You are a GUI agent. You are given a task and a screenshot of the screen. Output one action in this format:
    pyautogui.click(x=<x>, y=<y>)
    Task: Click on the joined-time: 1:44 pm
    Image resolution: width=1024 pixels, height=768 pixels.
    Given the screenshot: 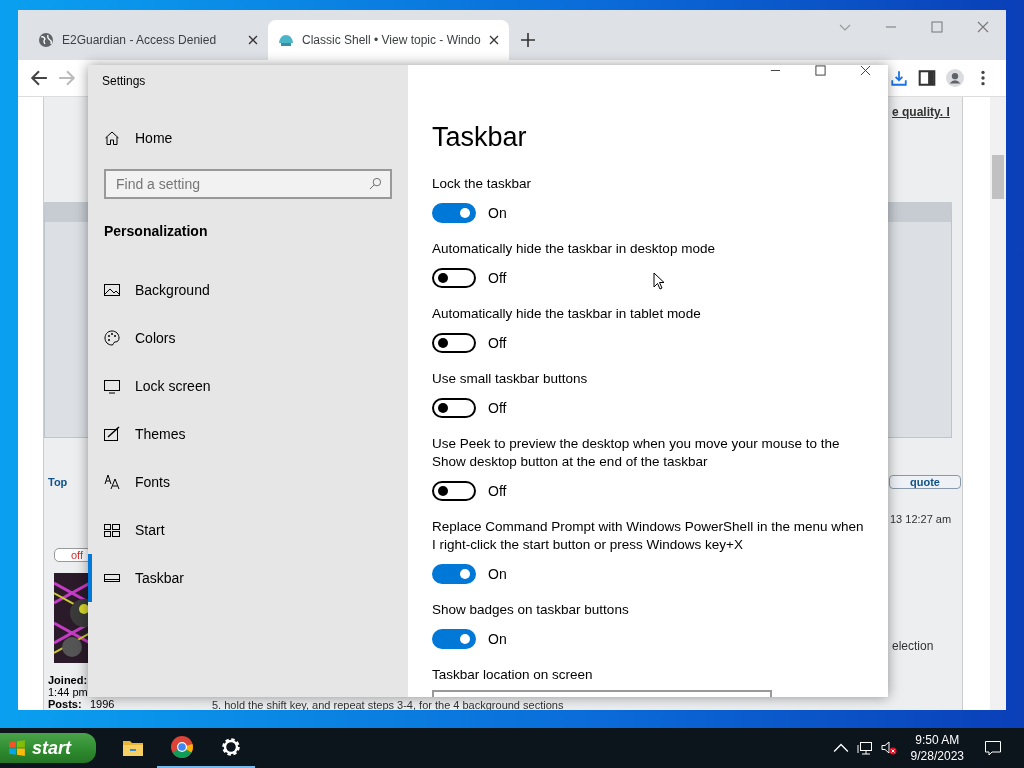 What is the action you would take?
    pyautogui.click(x=68, y=692)
    